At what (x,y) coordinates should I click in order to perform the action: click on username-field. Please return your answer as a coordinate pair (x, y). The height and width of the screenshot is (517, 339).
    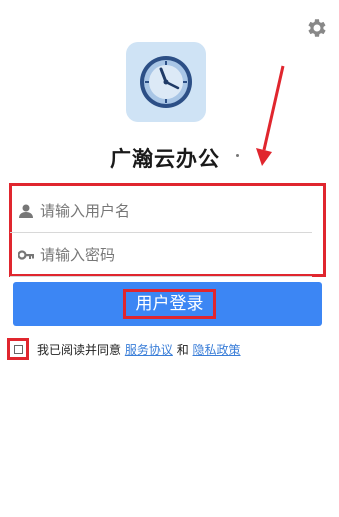
    Looking at the image, I should click on (161, 211).